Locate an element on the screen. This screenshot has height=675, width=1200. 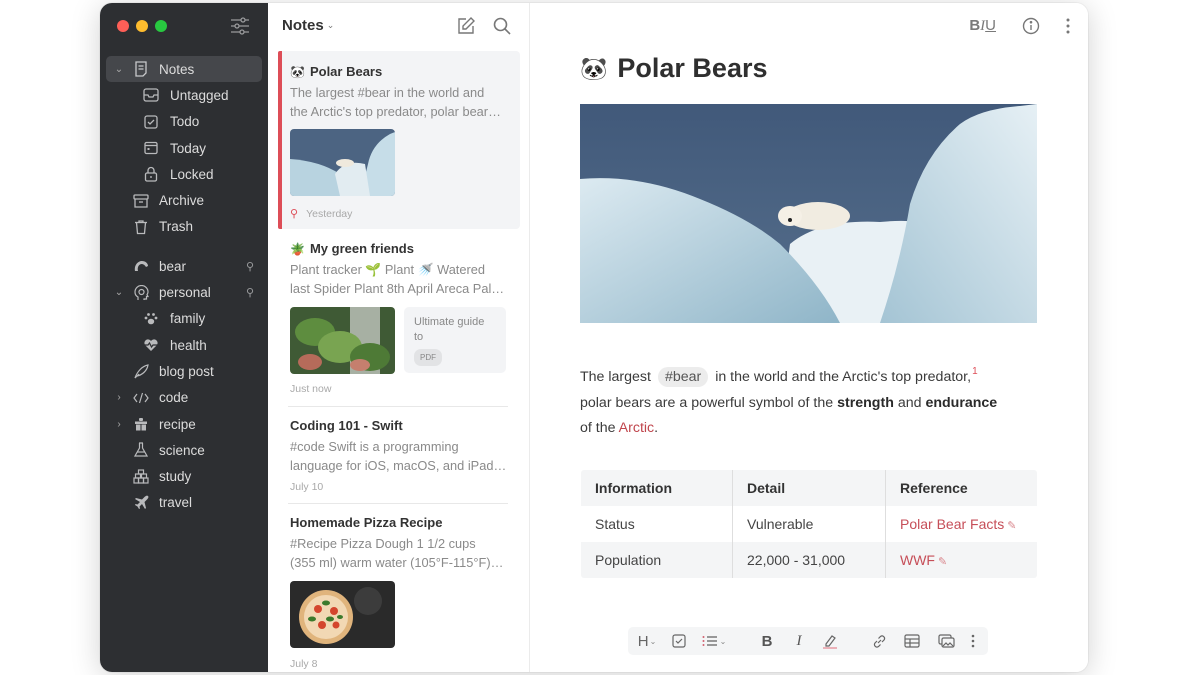
sidebar-item-archive: Archive is located at coordinates (184, 200).